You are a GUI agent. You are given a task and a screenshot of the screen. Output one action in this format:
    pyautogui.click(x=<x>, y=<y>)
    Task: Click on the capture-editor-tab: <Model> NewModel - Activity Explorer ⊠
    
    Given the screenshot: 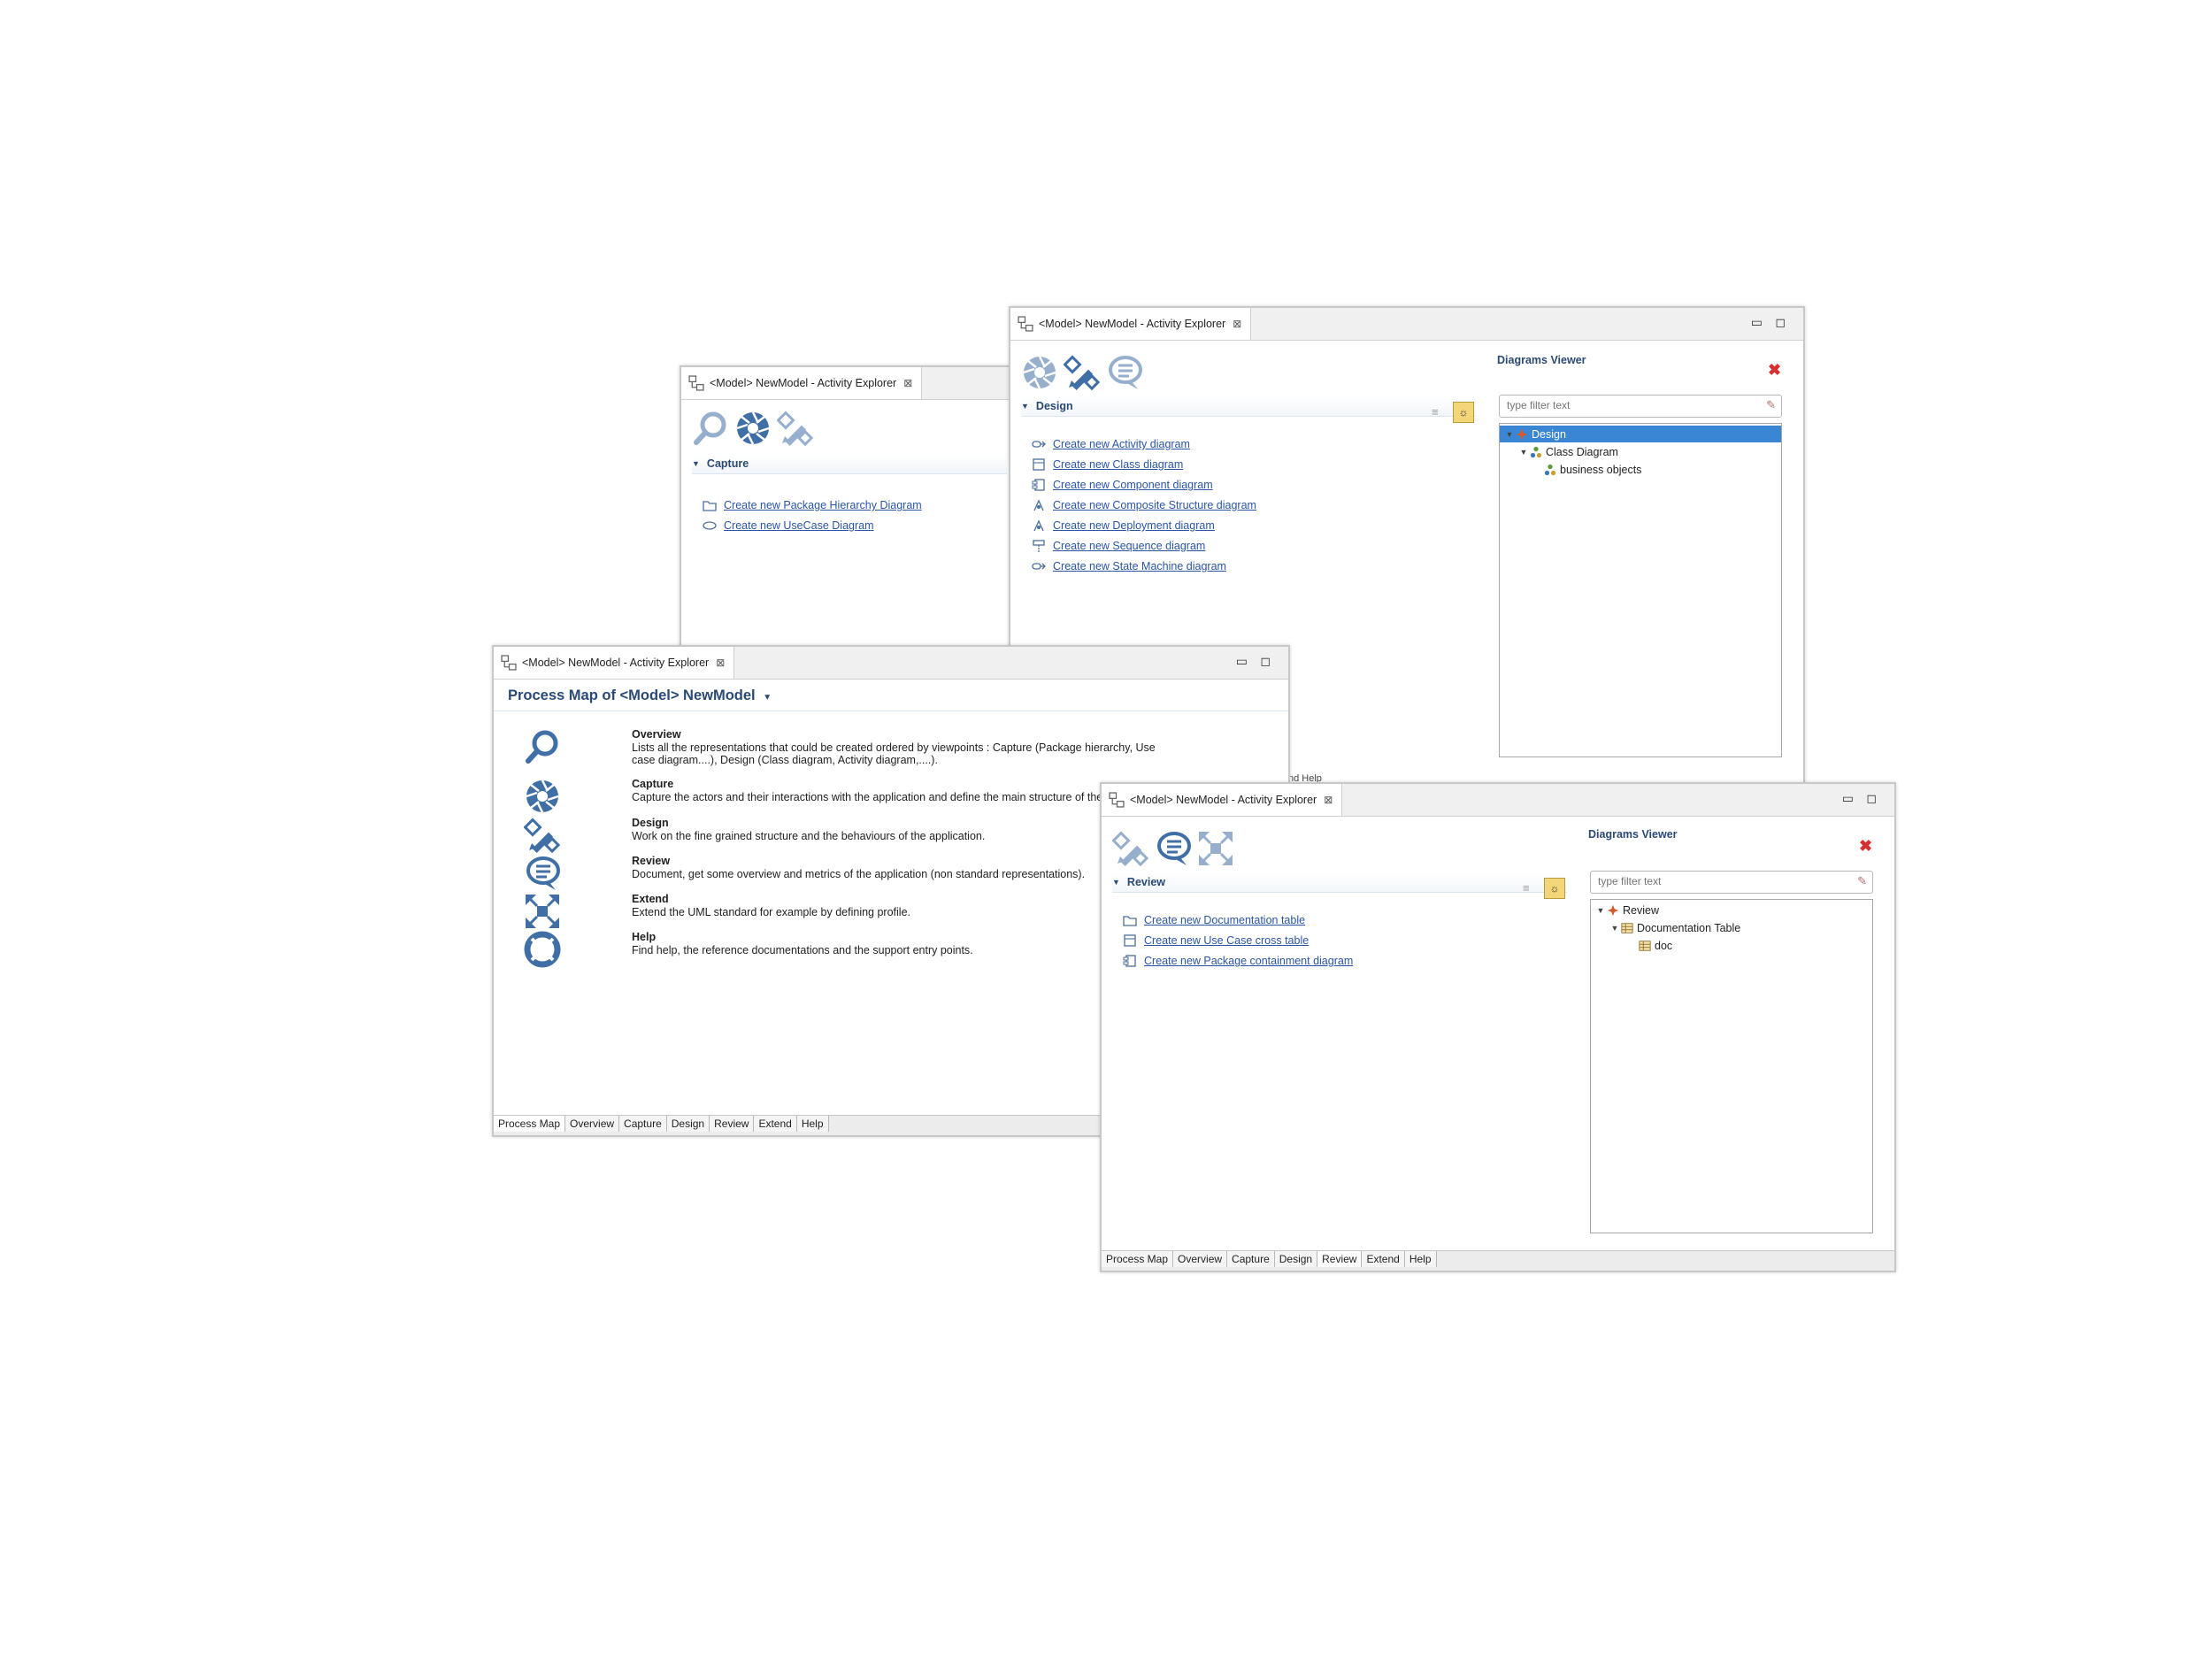 What is the action you would take?
    pyautogui.click(x=802, y=383)
    